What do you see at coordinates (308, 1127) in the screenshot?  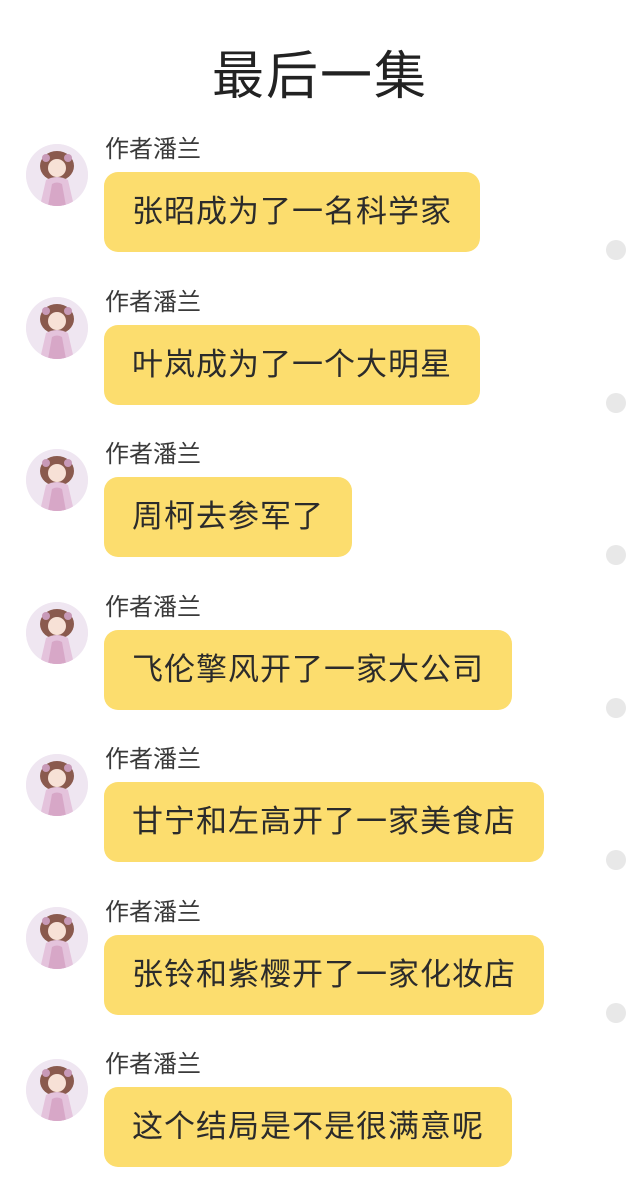 I see `message-bubble: 这个结局是不是很满意呢` at bounding box center [308, 1127].